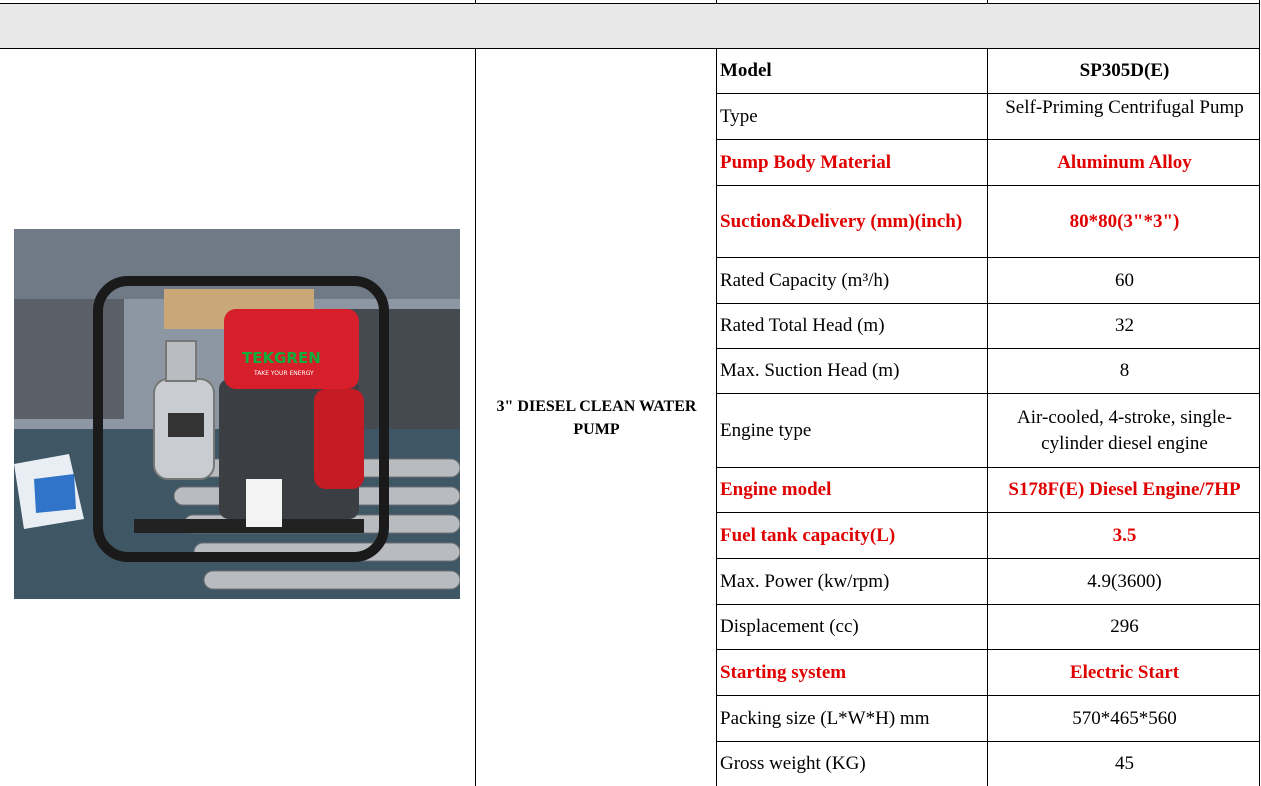 This screenshot has height=786, width=1261. Describe the element at coordinates (1124, 70) in the screenshot. I see `spec-value-model: SP305D(E)` at that location.